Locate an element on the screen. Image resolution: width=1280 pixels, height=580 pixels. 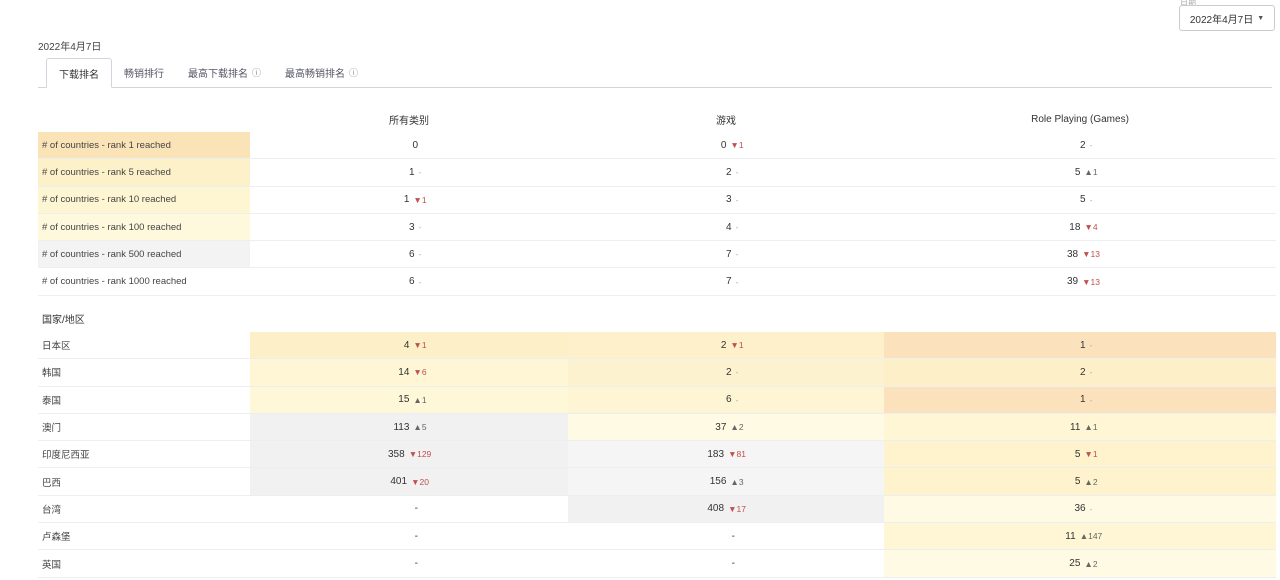
cell-value: 113 is located at coordinates (401, 427).